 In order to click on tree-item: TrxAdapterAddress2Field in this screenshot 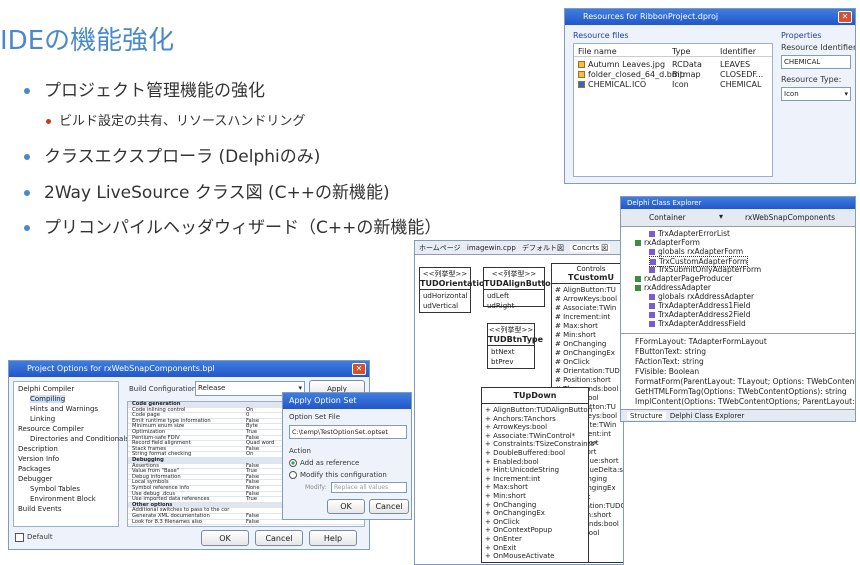, I will do `click(700, 314)`.